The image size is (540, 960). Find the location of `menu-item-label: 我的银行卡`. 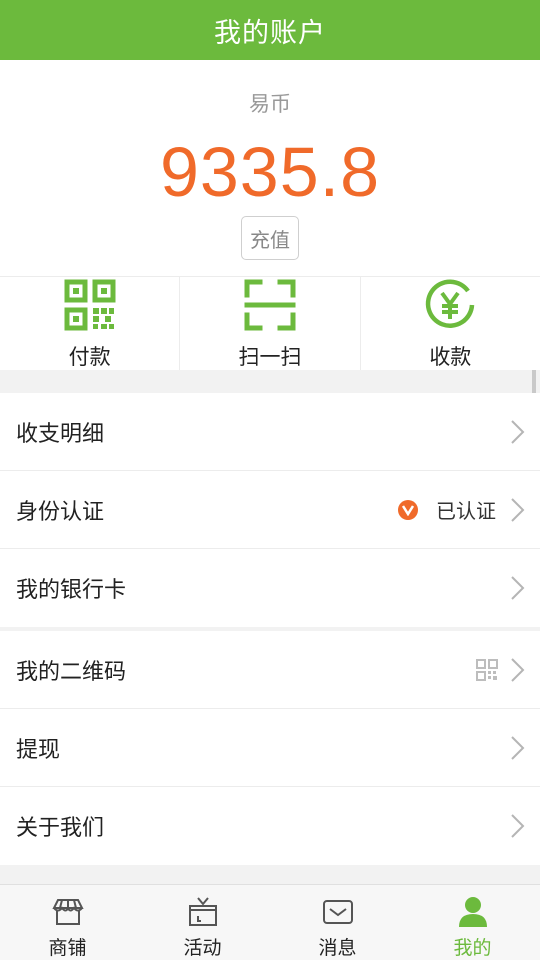

menu-item-label: 我的银行卡 is located at coordinates (71, 590).